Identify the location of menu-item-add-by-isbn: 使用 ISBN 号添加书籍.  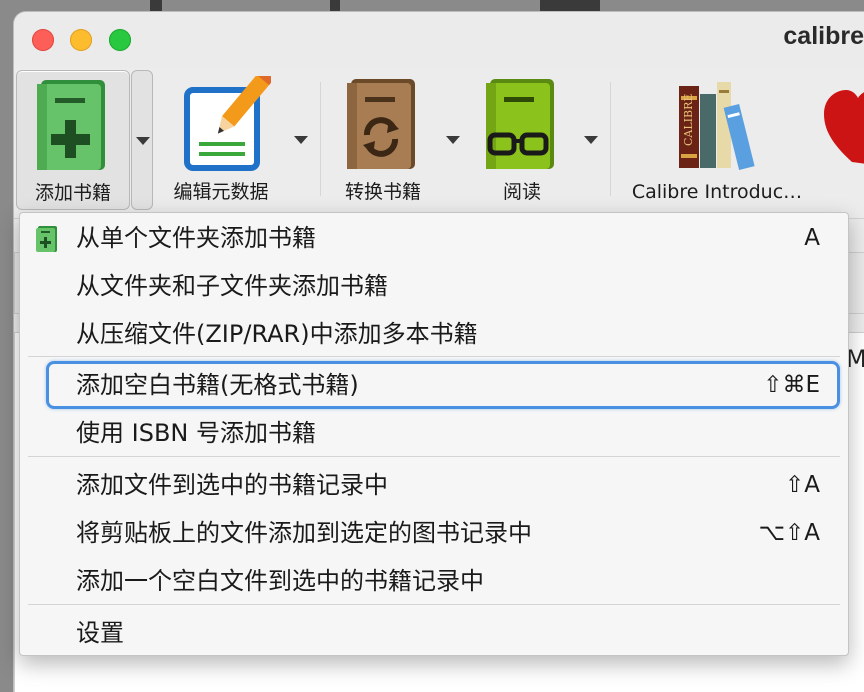
(434, 433).